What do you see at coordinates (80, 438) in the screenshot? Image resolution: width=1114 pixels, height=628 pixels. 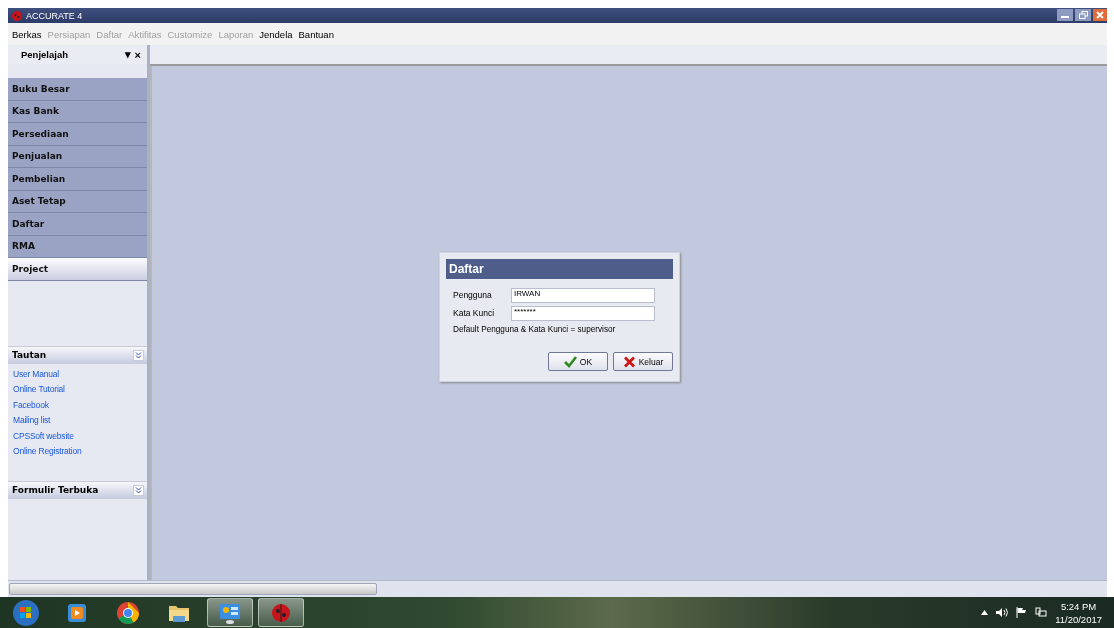 I see `link: CPSSoft website` at bounding box center [80, 438].